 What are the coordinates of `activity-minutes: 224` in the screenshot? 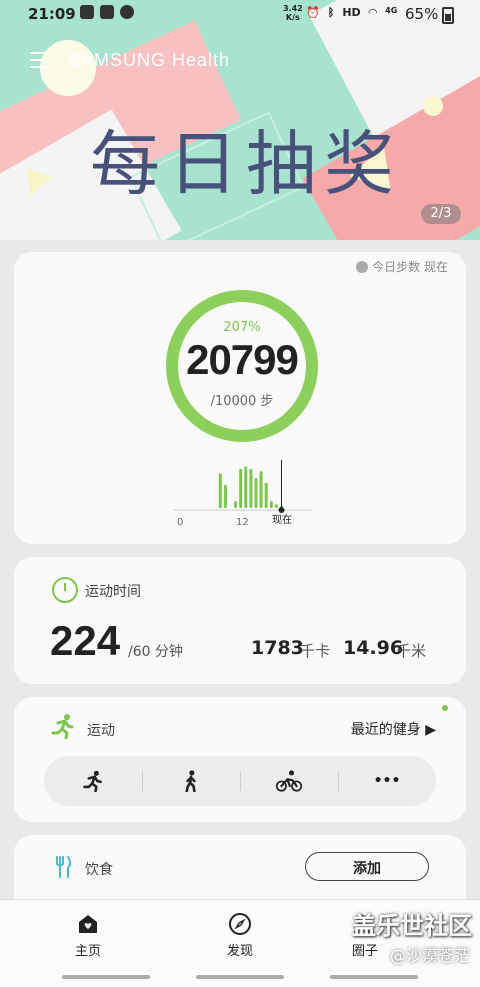 It's located at (85, 640).